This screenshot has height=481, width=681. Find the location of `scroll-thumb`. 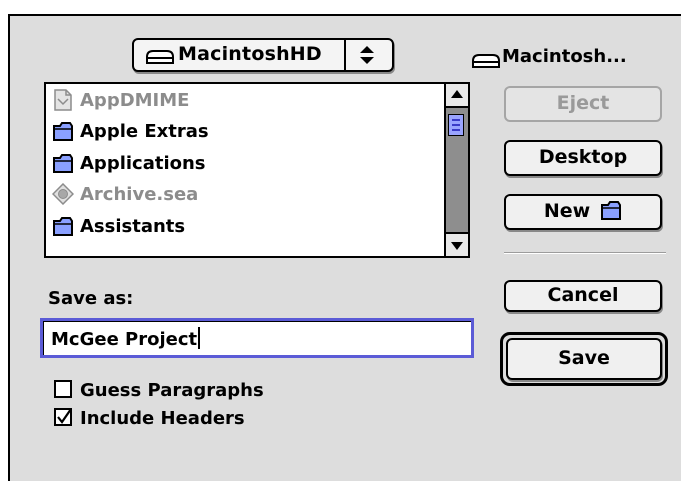

scroll-thumb is located at coordinates (456, 125).